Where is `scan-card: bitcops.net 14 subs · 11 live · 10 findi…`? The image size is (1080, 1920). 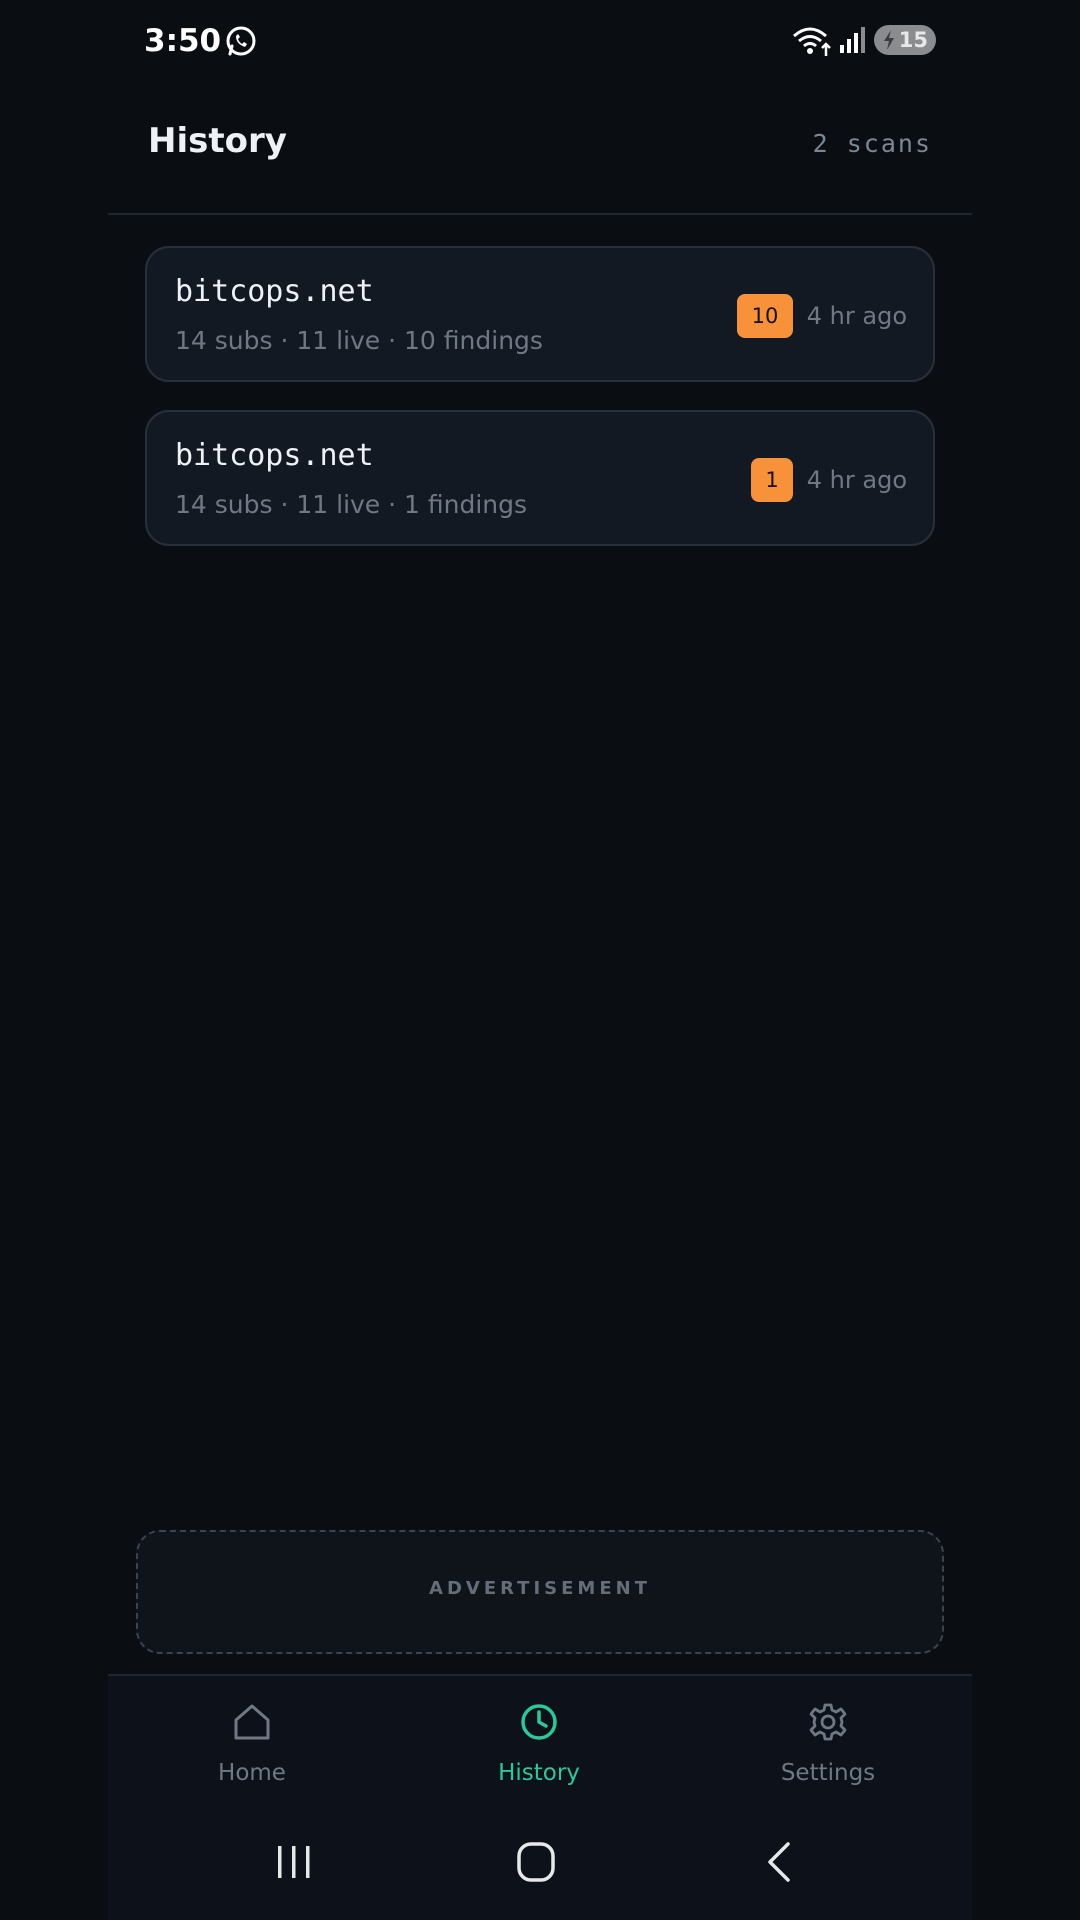
scan-card: bitcops.net 14 subs · 11 live · 10 findi… is located at coordinates (540, 314).